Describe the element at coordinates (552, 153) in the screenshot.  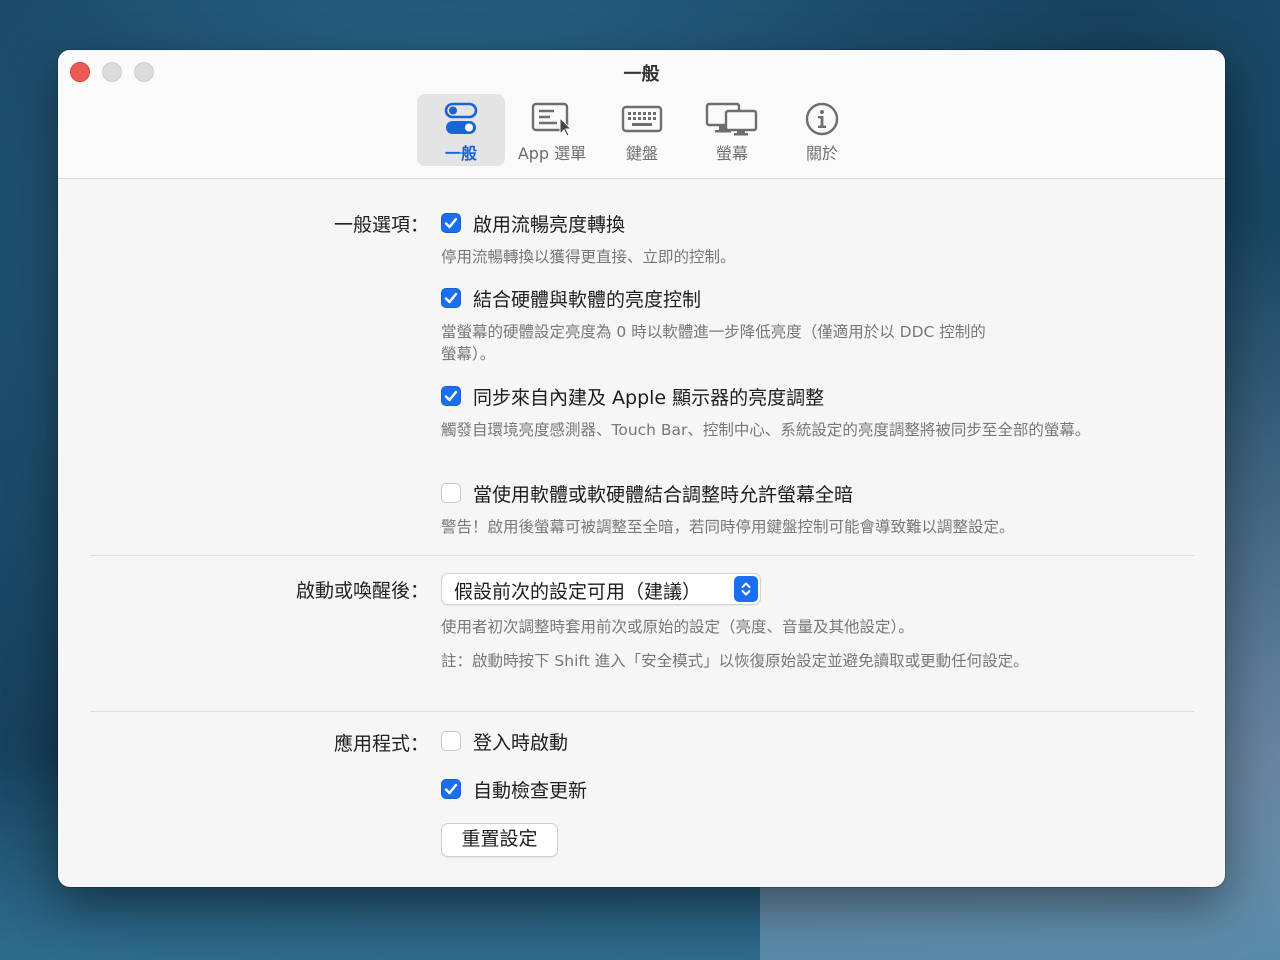
I see `tab-app-menu-label: App 選單` at that location.